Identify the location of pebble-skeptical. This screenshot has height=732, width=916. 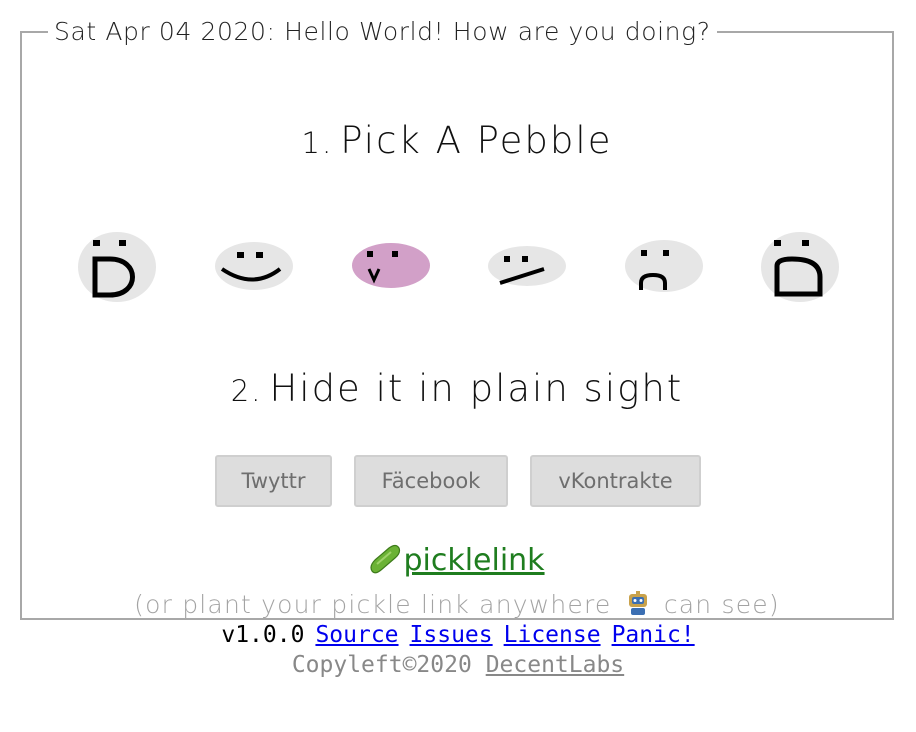
(527, 266).